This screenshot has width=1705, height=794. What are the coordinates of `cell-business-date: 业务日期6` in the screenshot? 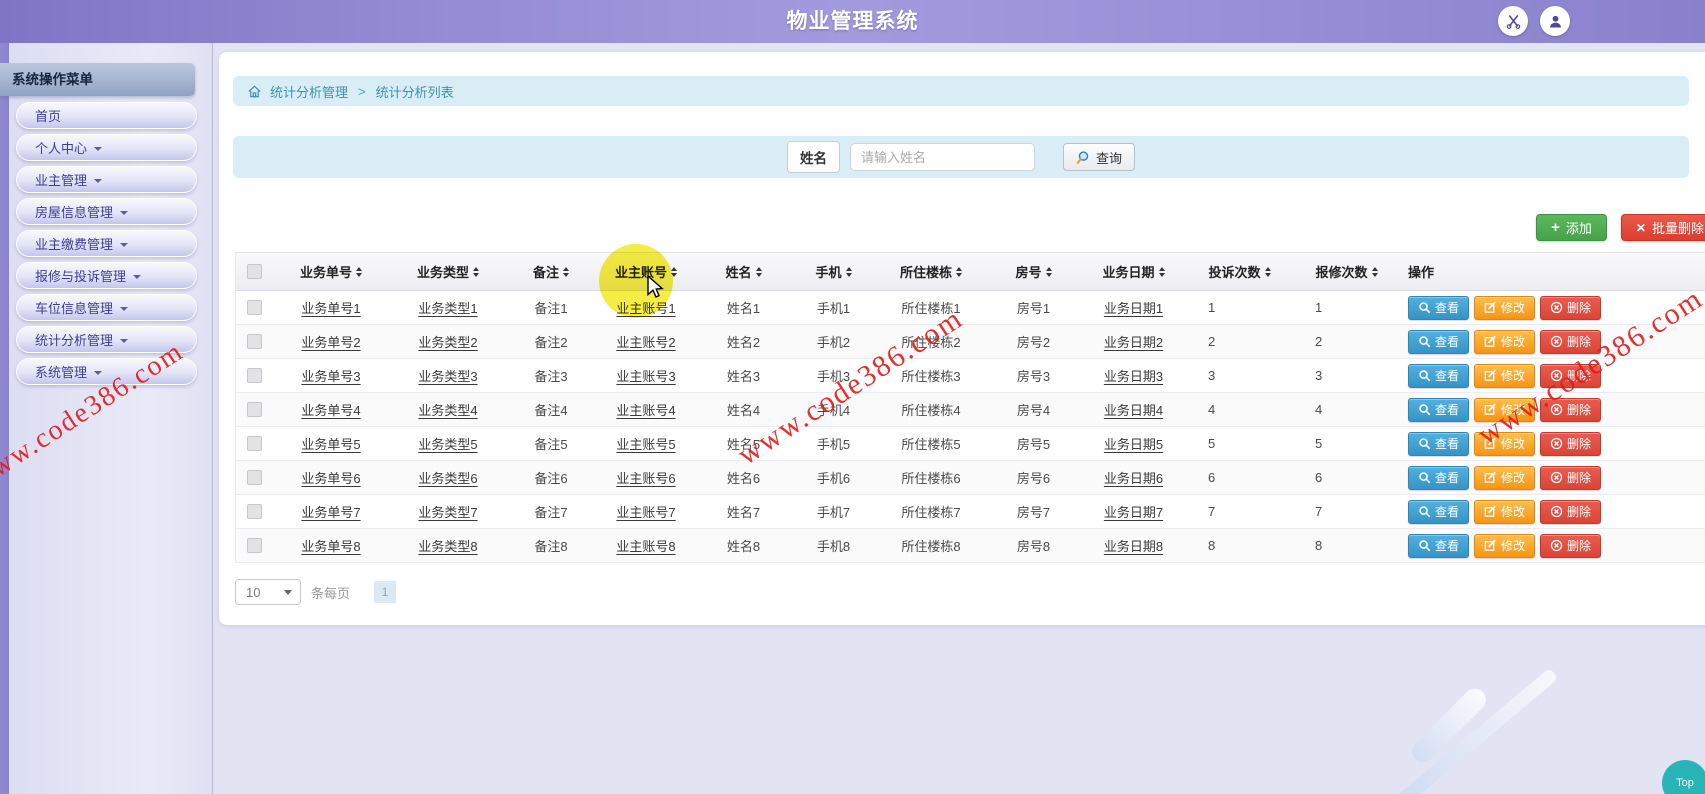 It's located at (1133, 477).